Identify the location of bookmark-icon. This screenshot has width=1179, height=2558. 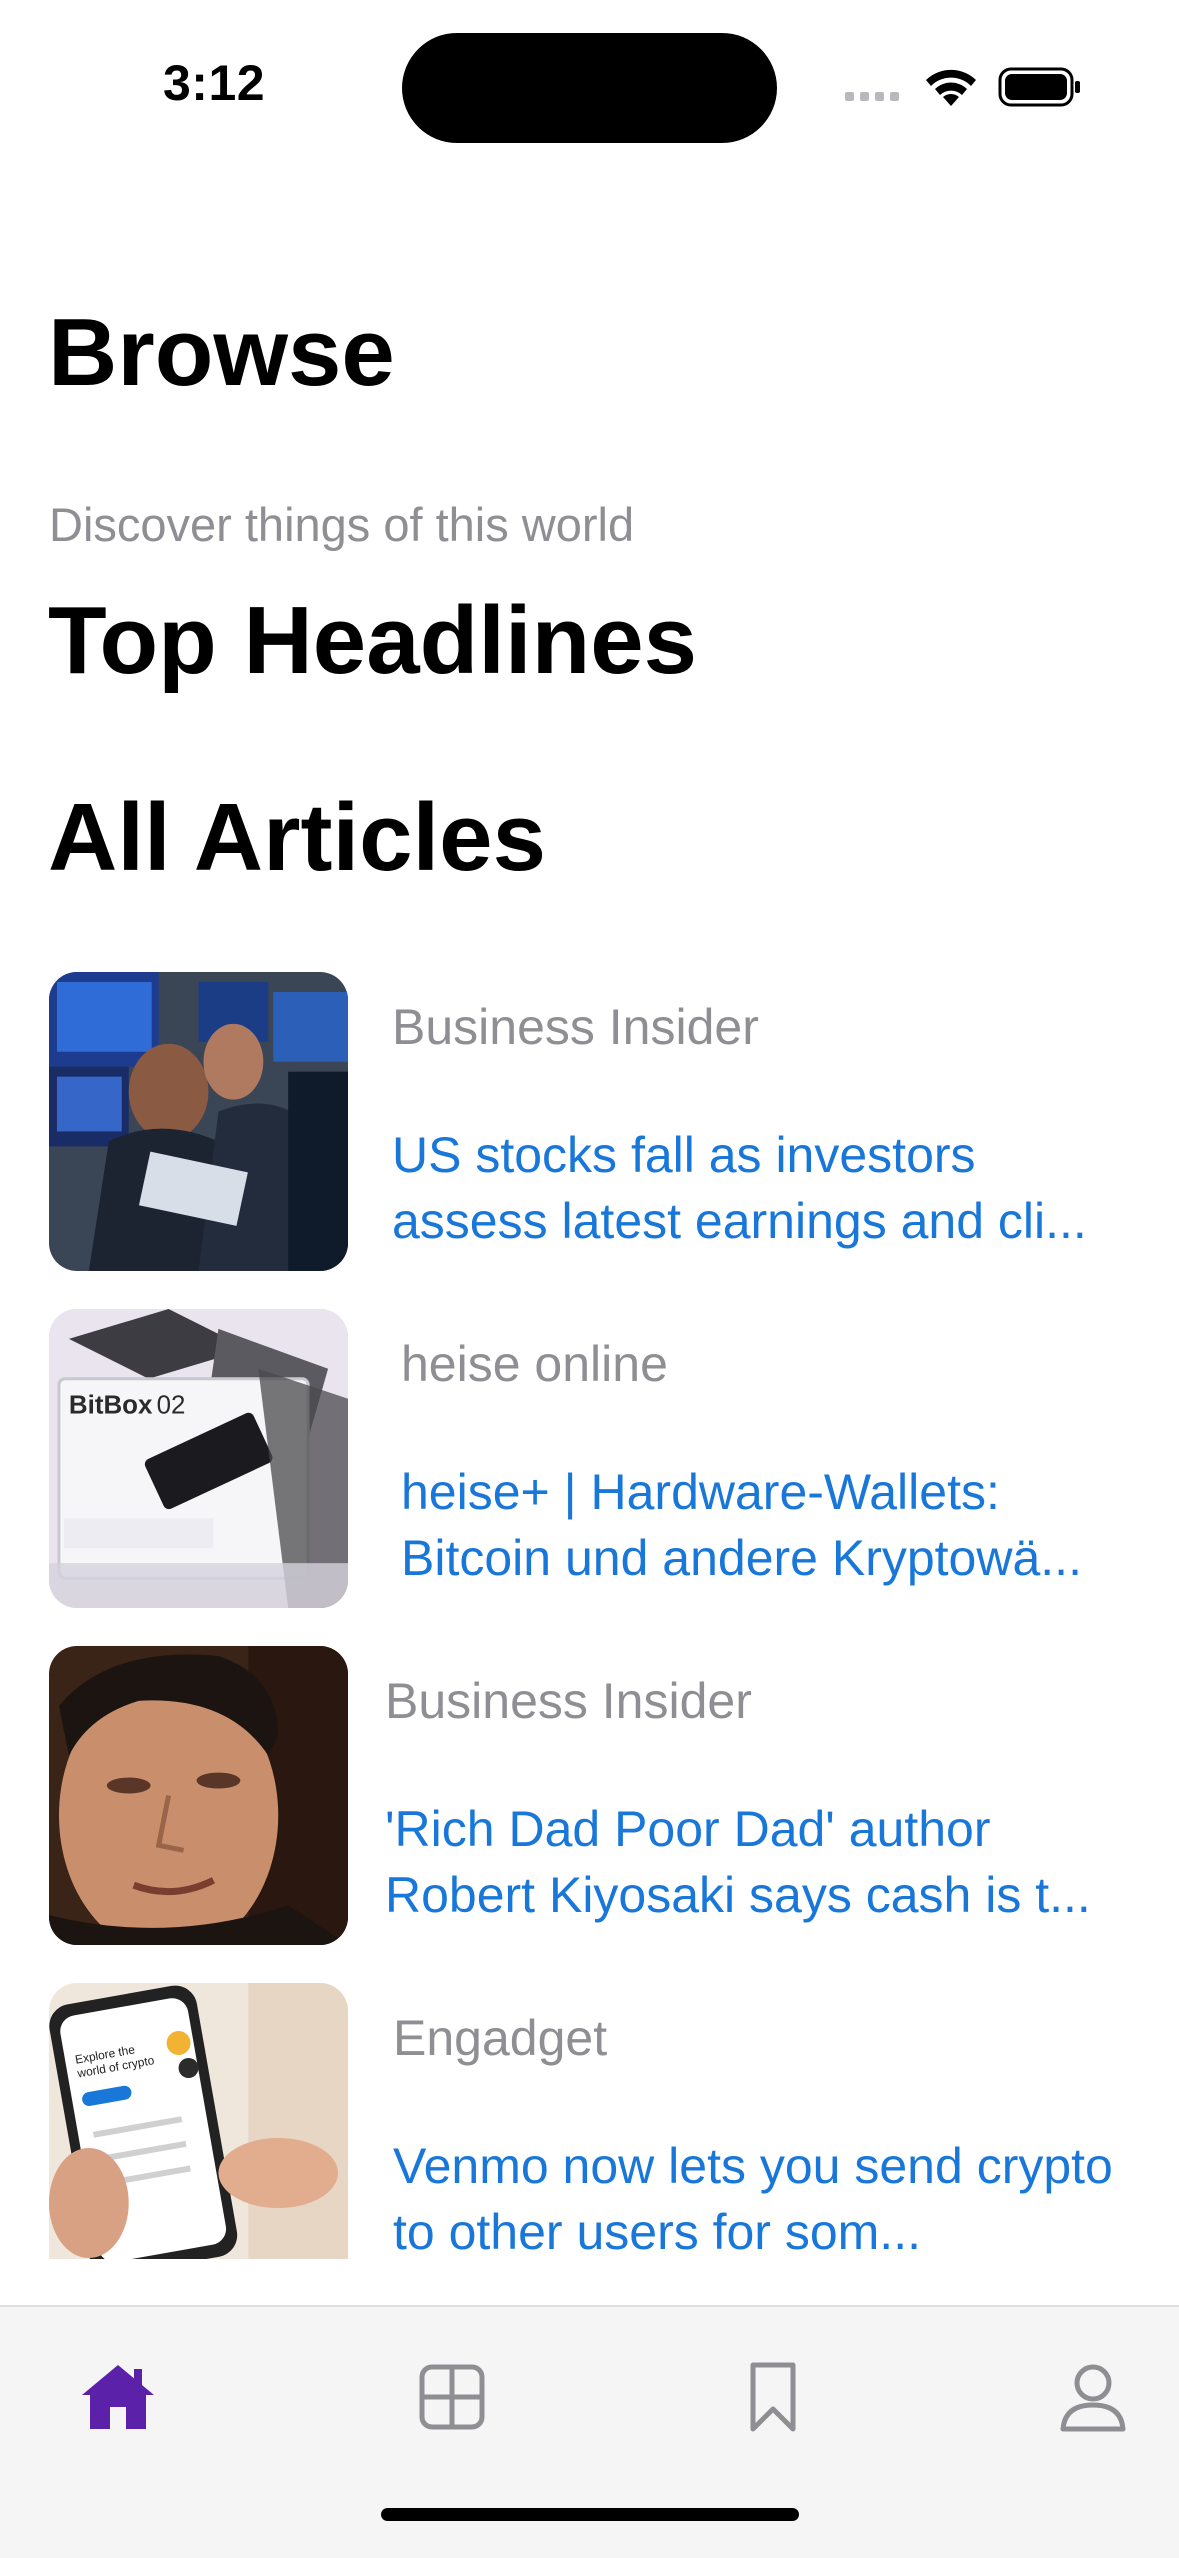
(773, 2397).